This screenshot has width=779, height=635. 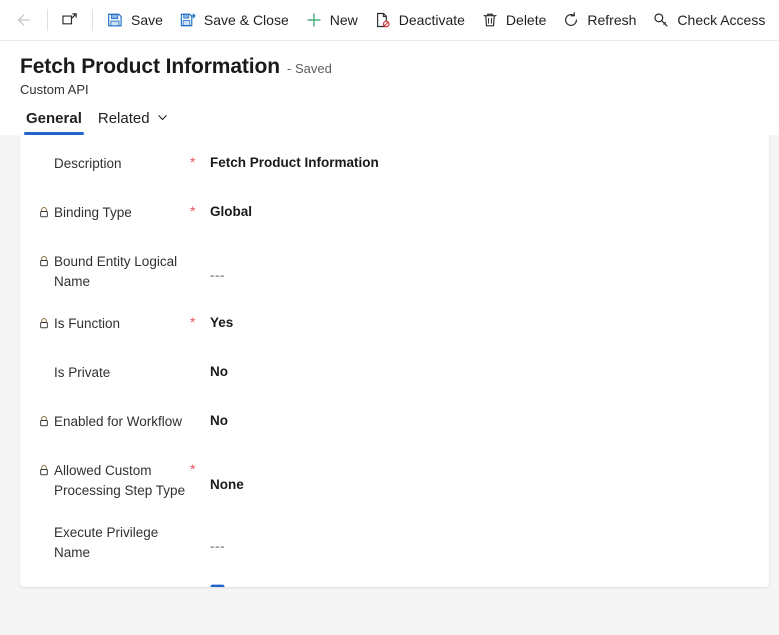 I want to click on save-button-label: Save, so click(x=147, y=20).